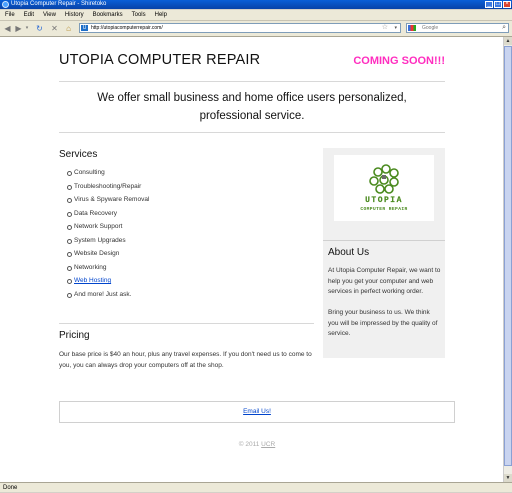  Describe the element at coordinates (108, 268) in the screenshot. I see `service-item: Networking` at that location.